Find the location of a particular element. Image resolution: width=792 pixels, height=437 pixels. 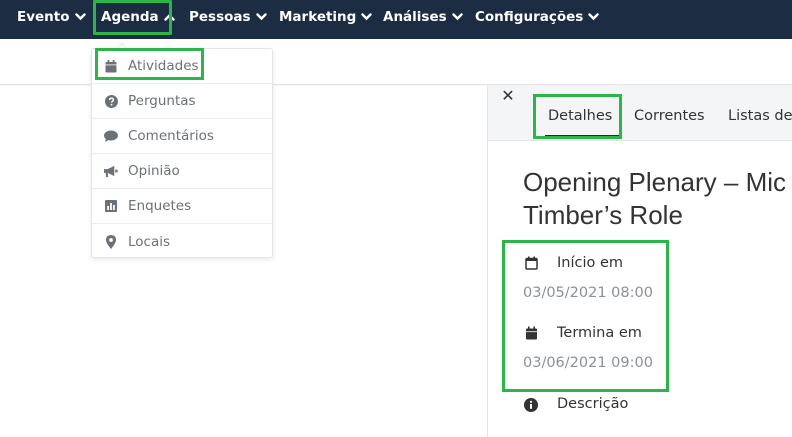

panel-tab-bar: ✕ Detalhes Correntes Listas de is located at coordinates (640, 113).